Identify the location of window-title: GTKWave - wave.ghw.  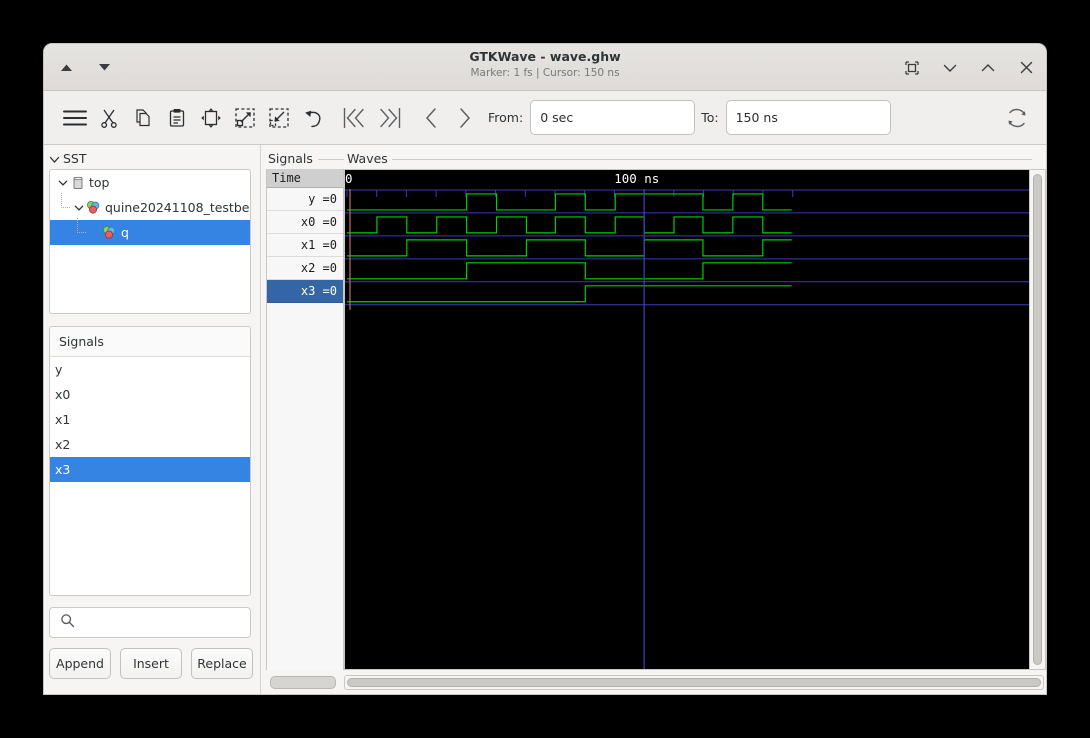
(545, 56).